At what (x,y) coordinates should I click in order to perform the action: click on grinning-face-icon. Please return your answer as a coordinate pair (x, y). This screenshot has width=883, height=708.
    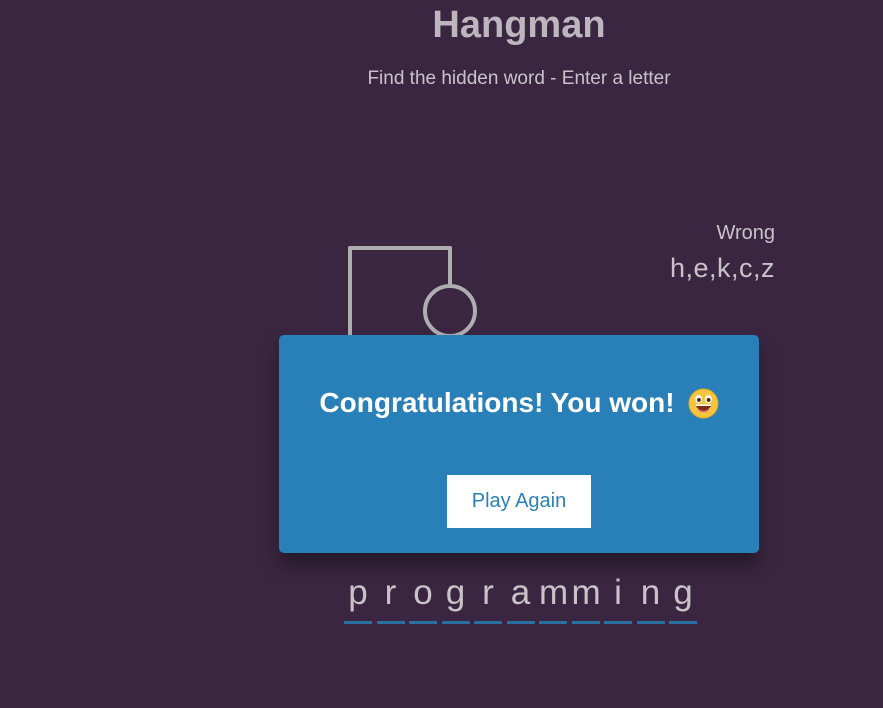
    Looking at the image, I should click on (703, 403).